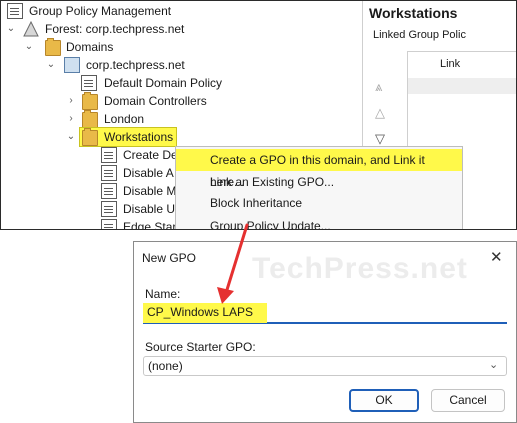  What do you see at coordinates (165, 366) in the screenshot?
I see `starter-gpo-value: (none)` at bounding box center [165, 366].